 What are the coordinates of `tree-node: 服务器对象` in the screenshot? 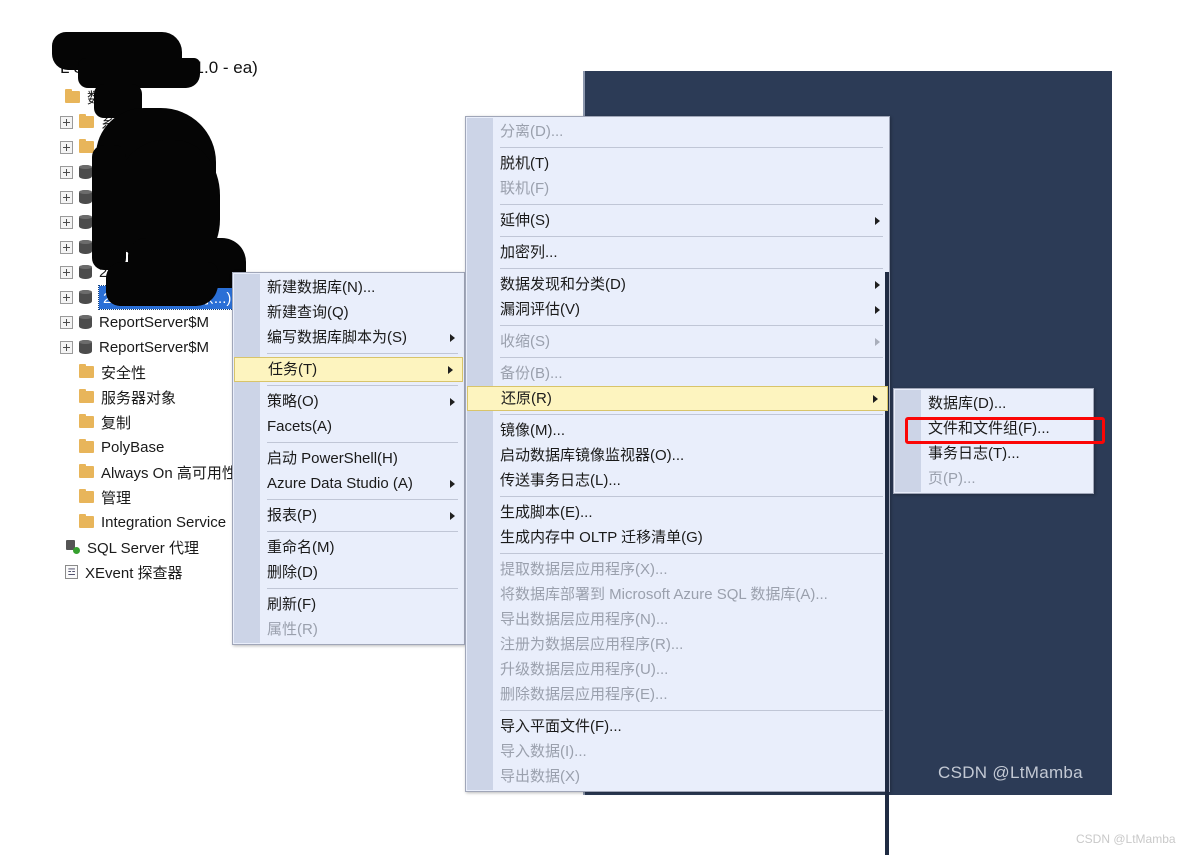 It's located at (118, 397).